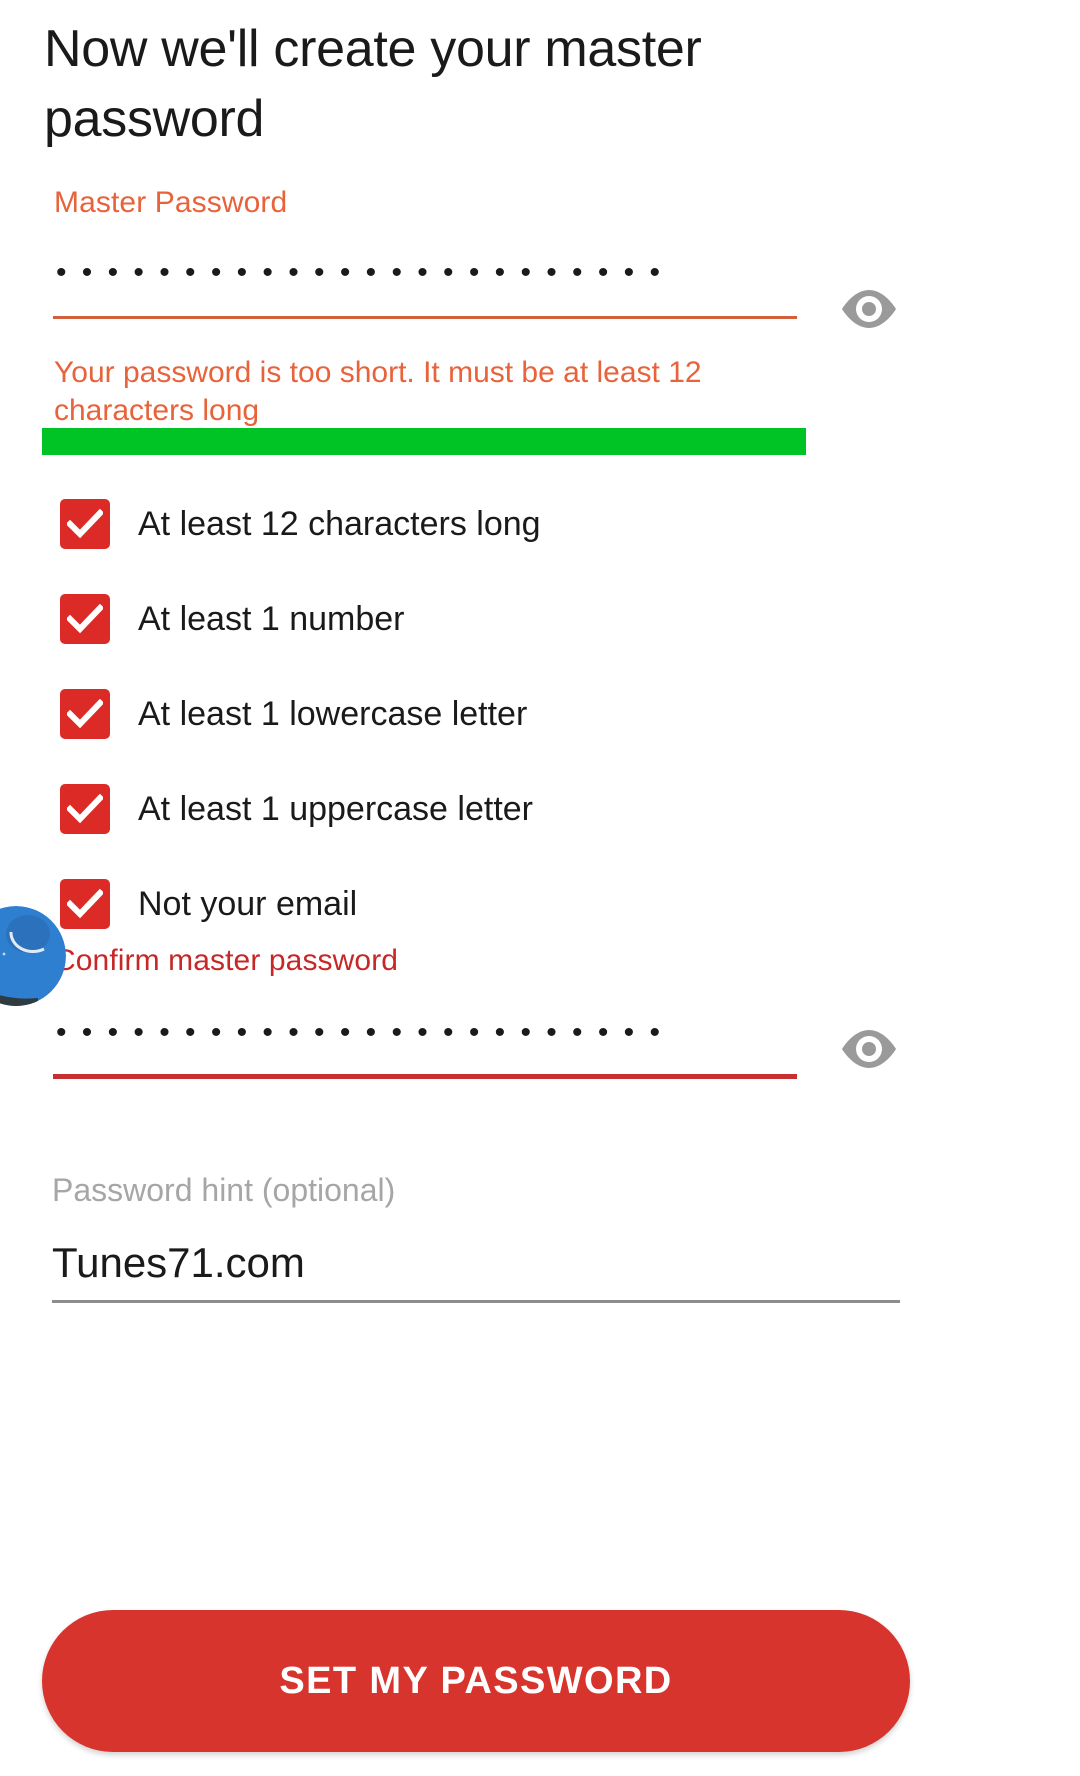  Describe the element at coordinates (226, 960) in the screenshot. I see `confirm-password-label: Confirm master password` at that location.